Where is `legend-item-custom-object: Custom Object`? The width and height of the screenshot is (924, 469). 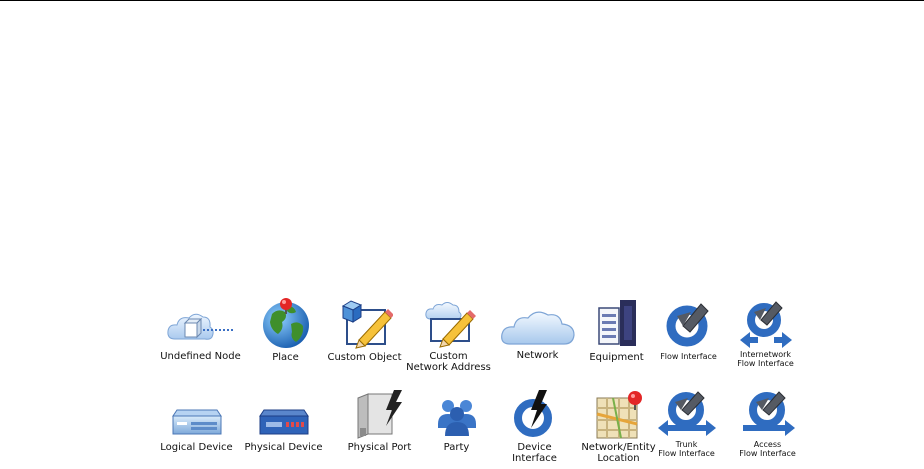 legend-item-custom-object: Custom Object is located at coordinates (364, 330).